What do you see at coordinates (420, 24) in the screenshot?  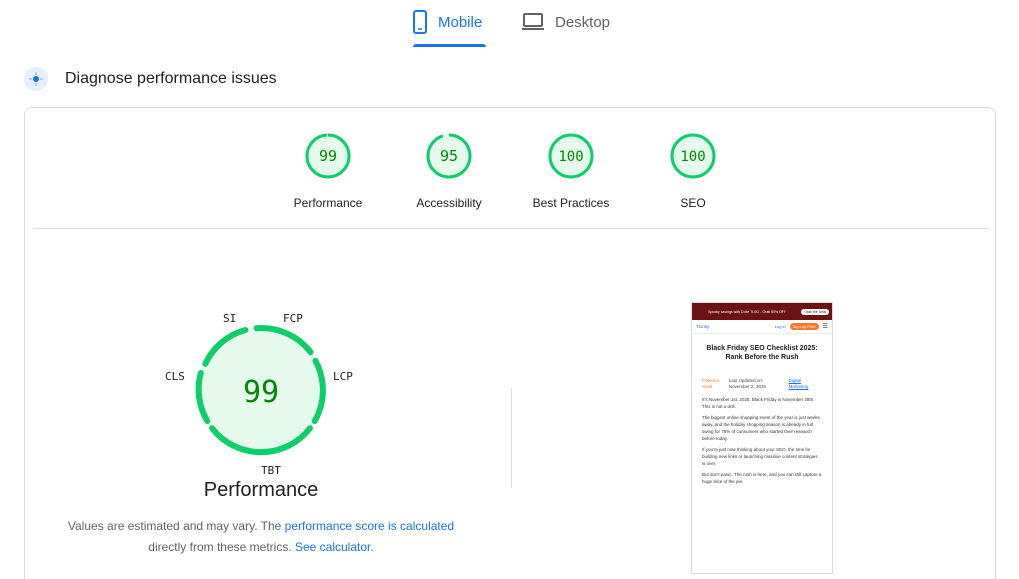 I see `smartphone-icon` at bounding box center [420, 24].